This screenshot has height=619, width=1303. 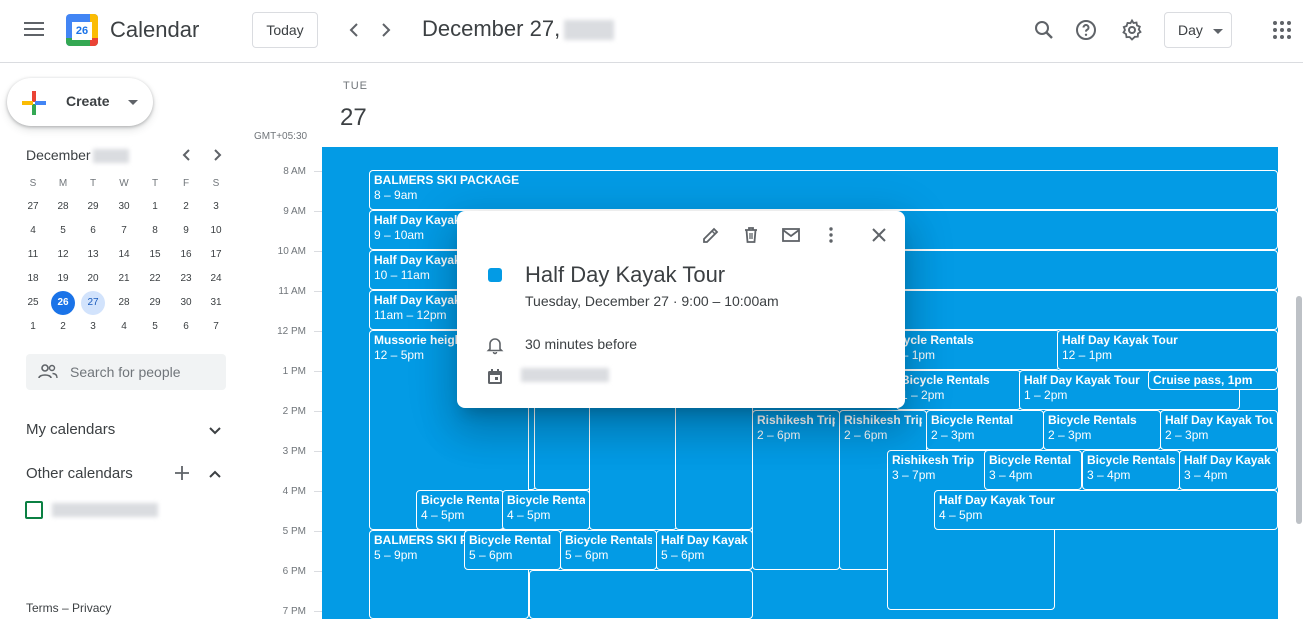 I want to click on day-of-month: 27, so click(x=353, y=118).